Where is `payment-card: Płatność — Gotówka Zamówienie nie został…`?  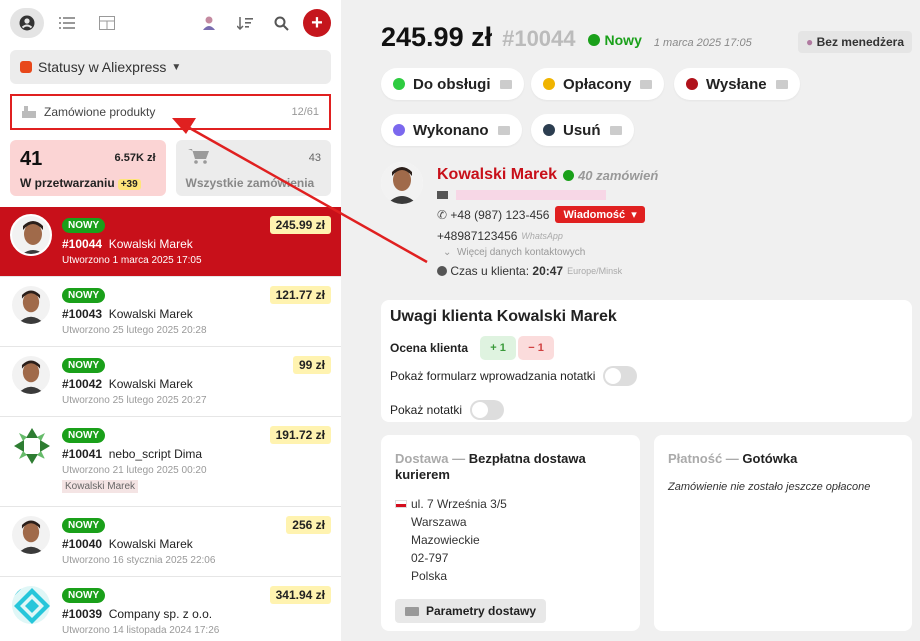
payment-card: Płatność — Gotówka Zamówienie nie został… is located at coordinates (783, 533).